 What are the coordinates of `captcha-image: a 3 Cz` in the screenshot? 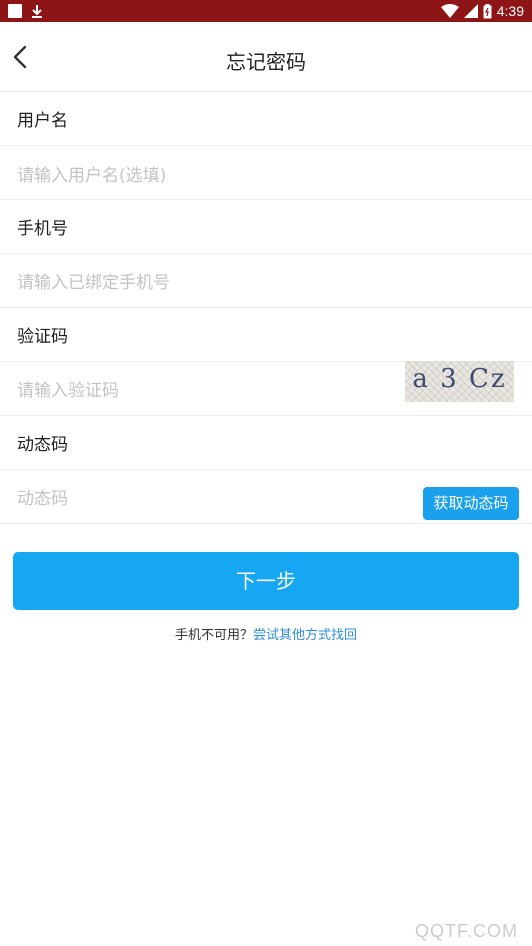 It's located at (459, 381).